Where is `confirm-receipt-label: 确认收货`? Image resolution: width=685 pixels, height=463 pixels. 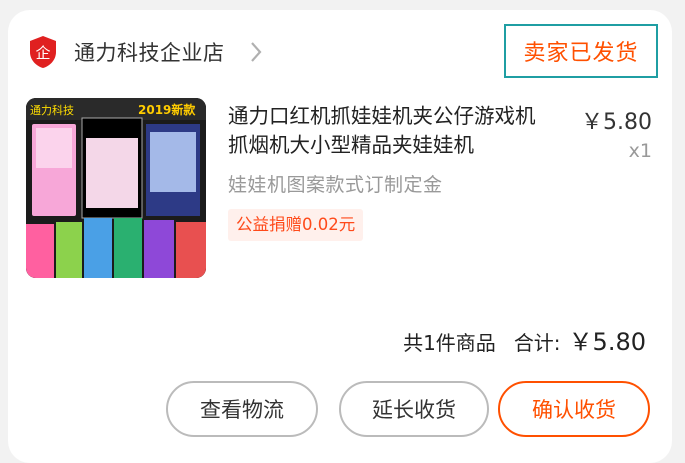
confirm-receipt-label: 确认收货 is located at coordinates (574, 410).